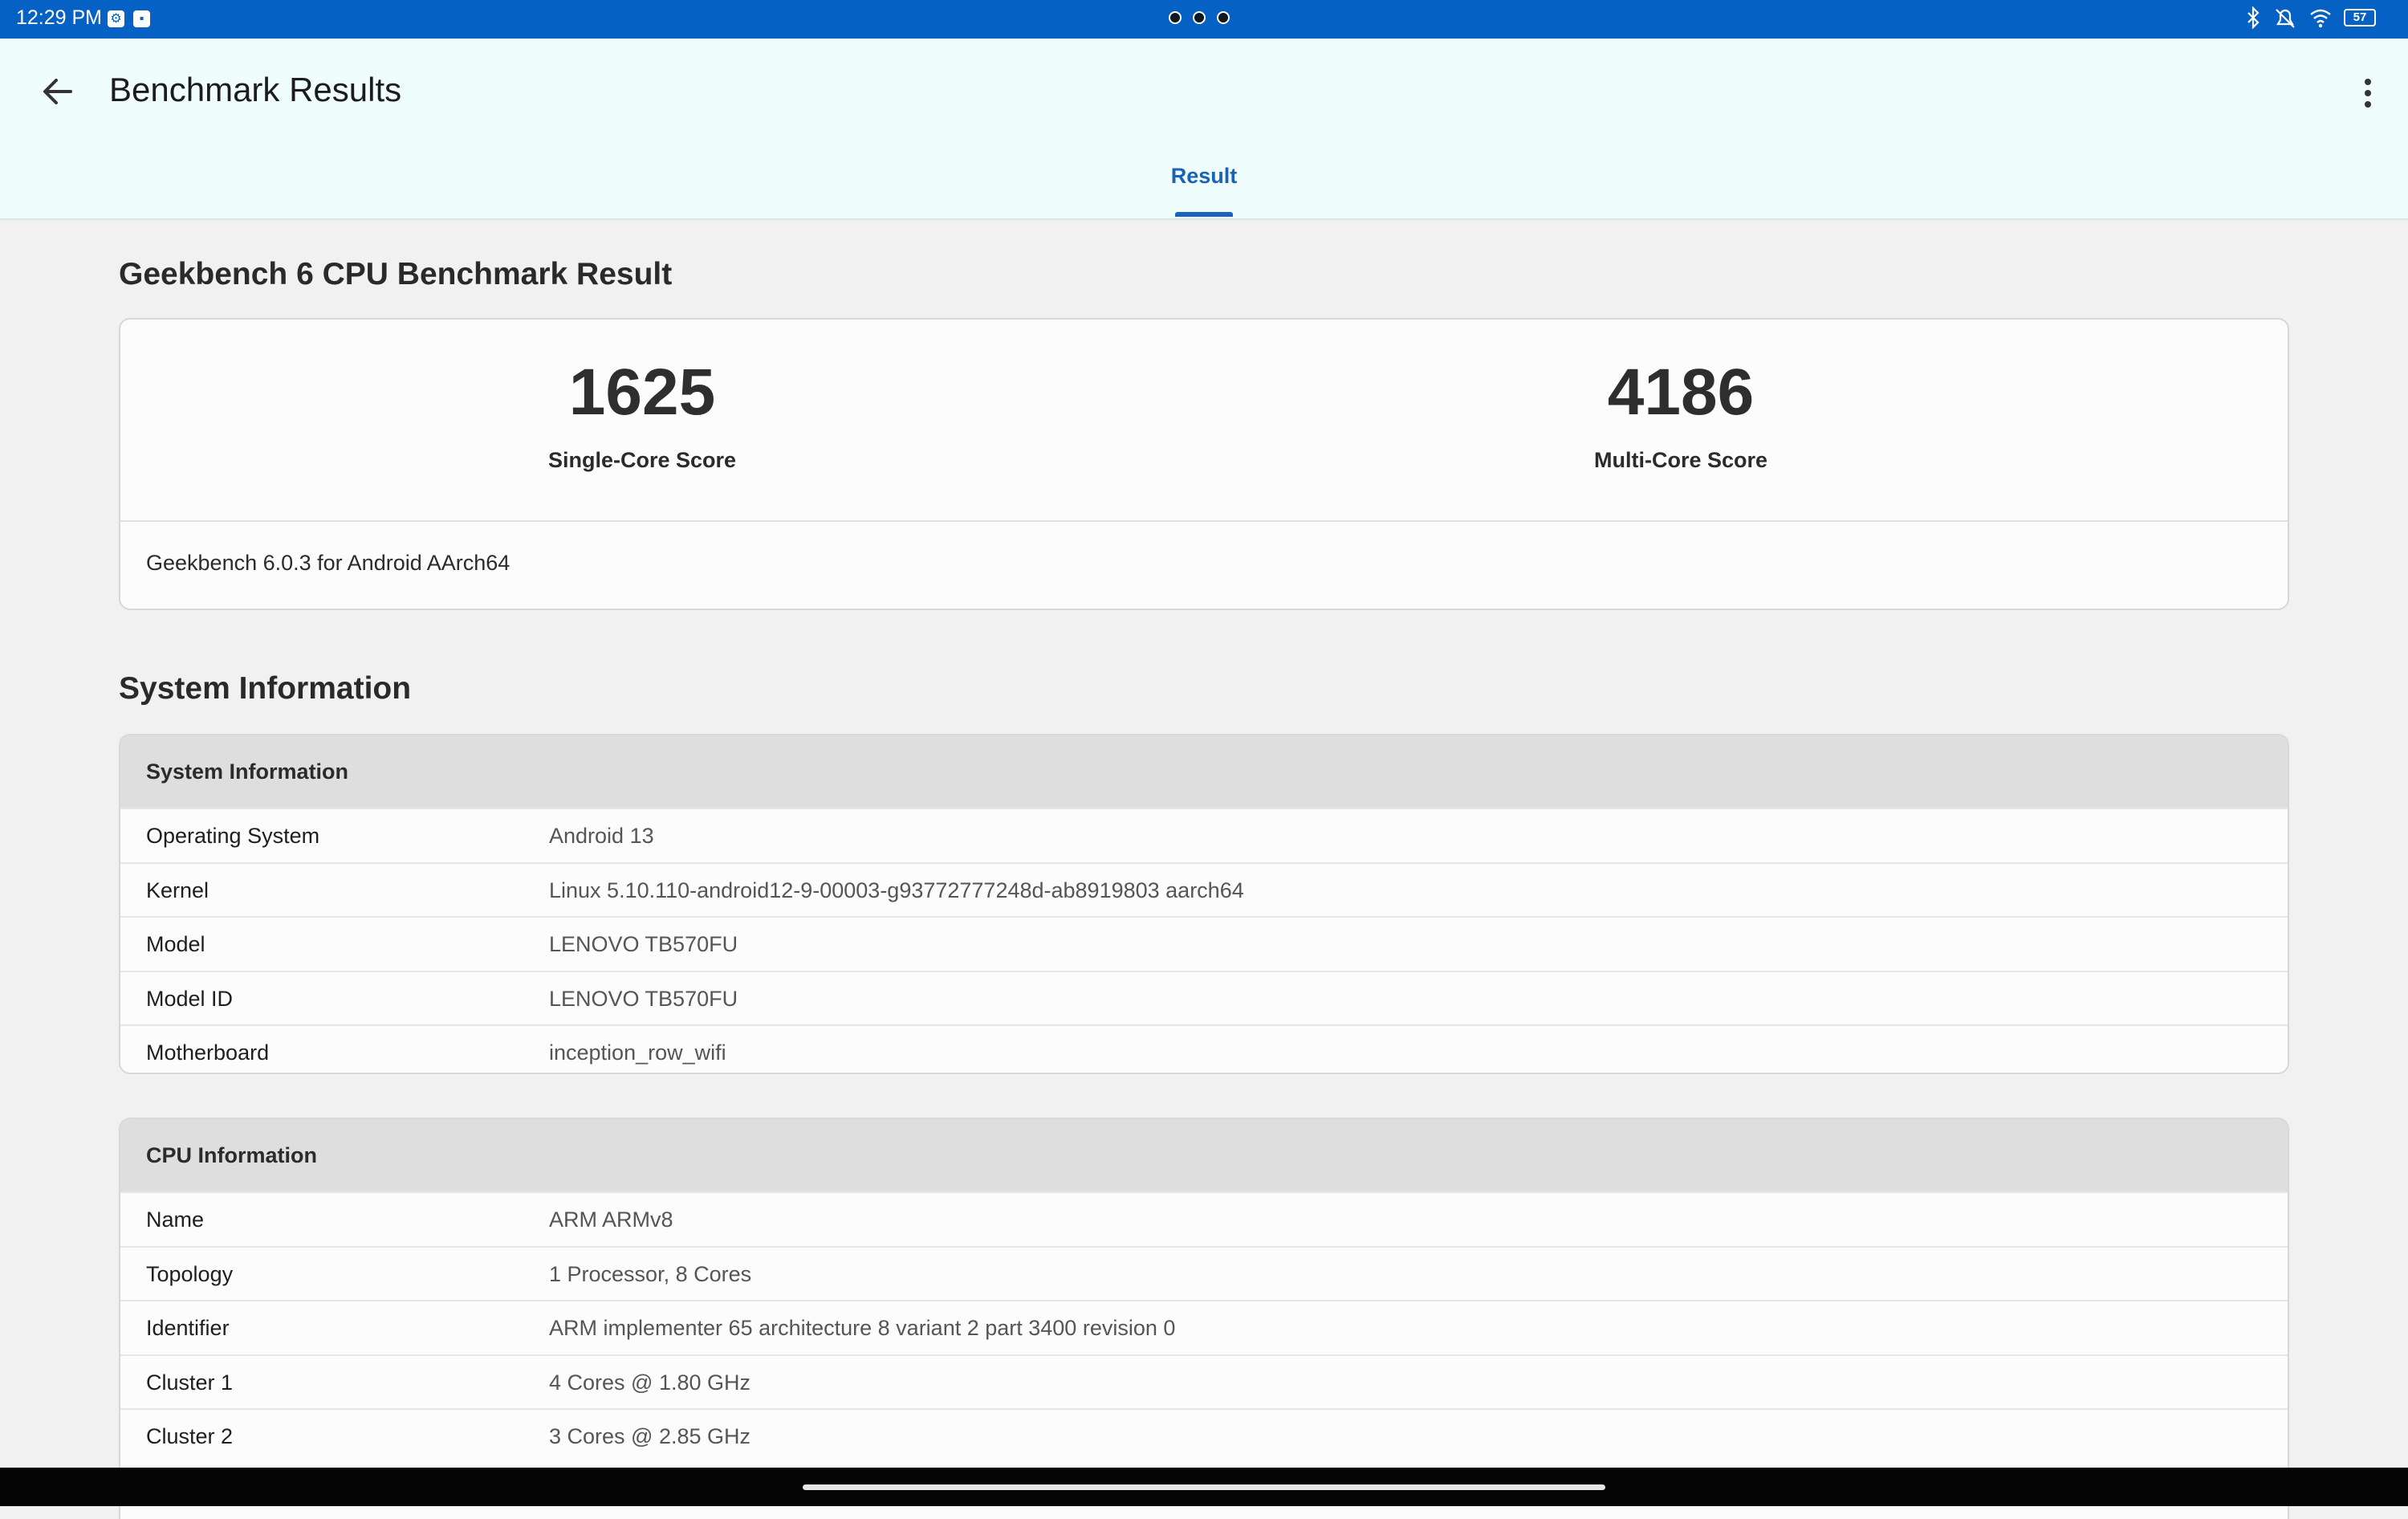 The width and height of the screenshot is (2408, 1519). What do you see at coordinates (1204, 214) in the screenshot?
I see `tab-indicator` at bounding box center [1204, 214].